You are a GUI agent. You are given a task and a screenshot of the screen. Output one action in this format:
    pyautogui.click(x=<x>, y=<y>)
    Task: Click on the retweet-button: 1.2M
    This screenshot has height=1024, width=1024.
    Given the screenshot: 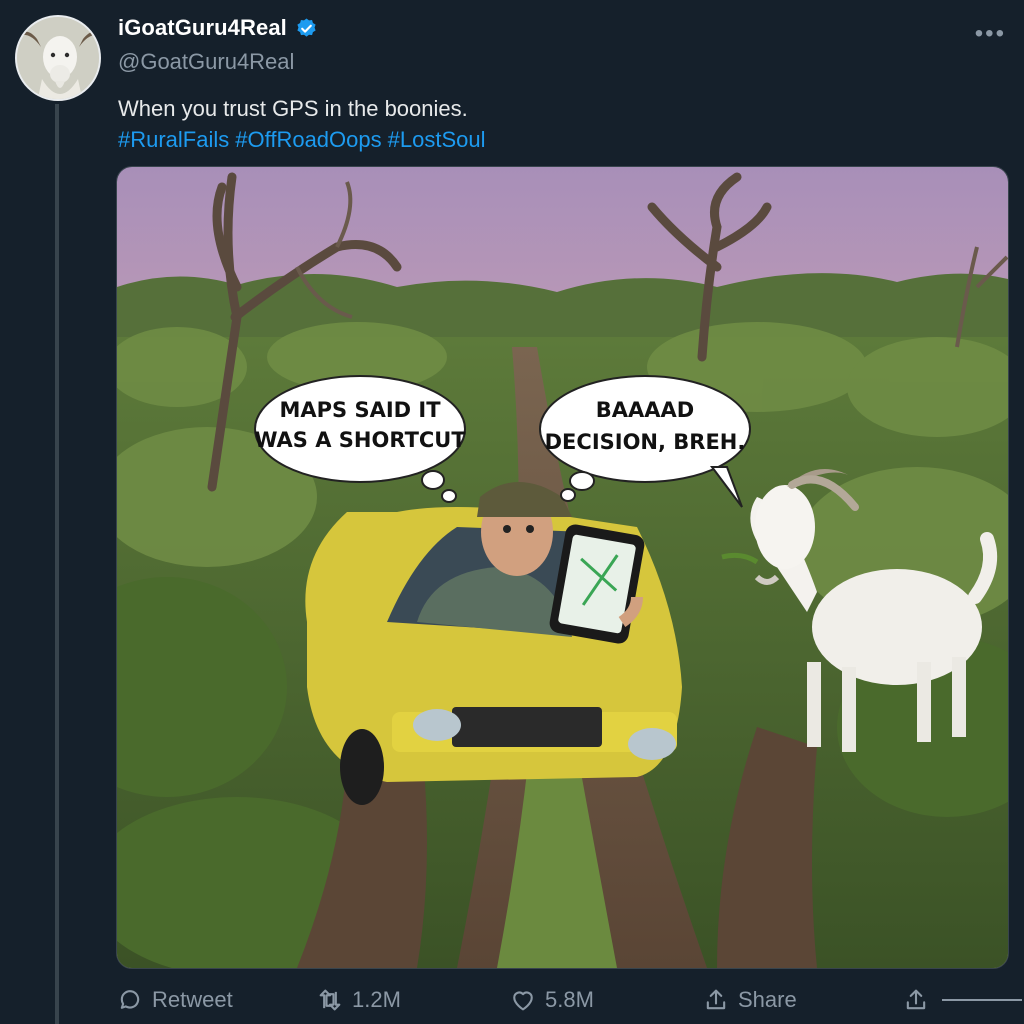 What is the action you would take?
    pyautogui.click(x=358, y=1000)
    